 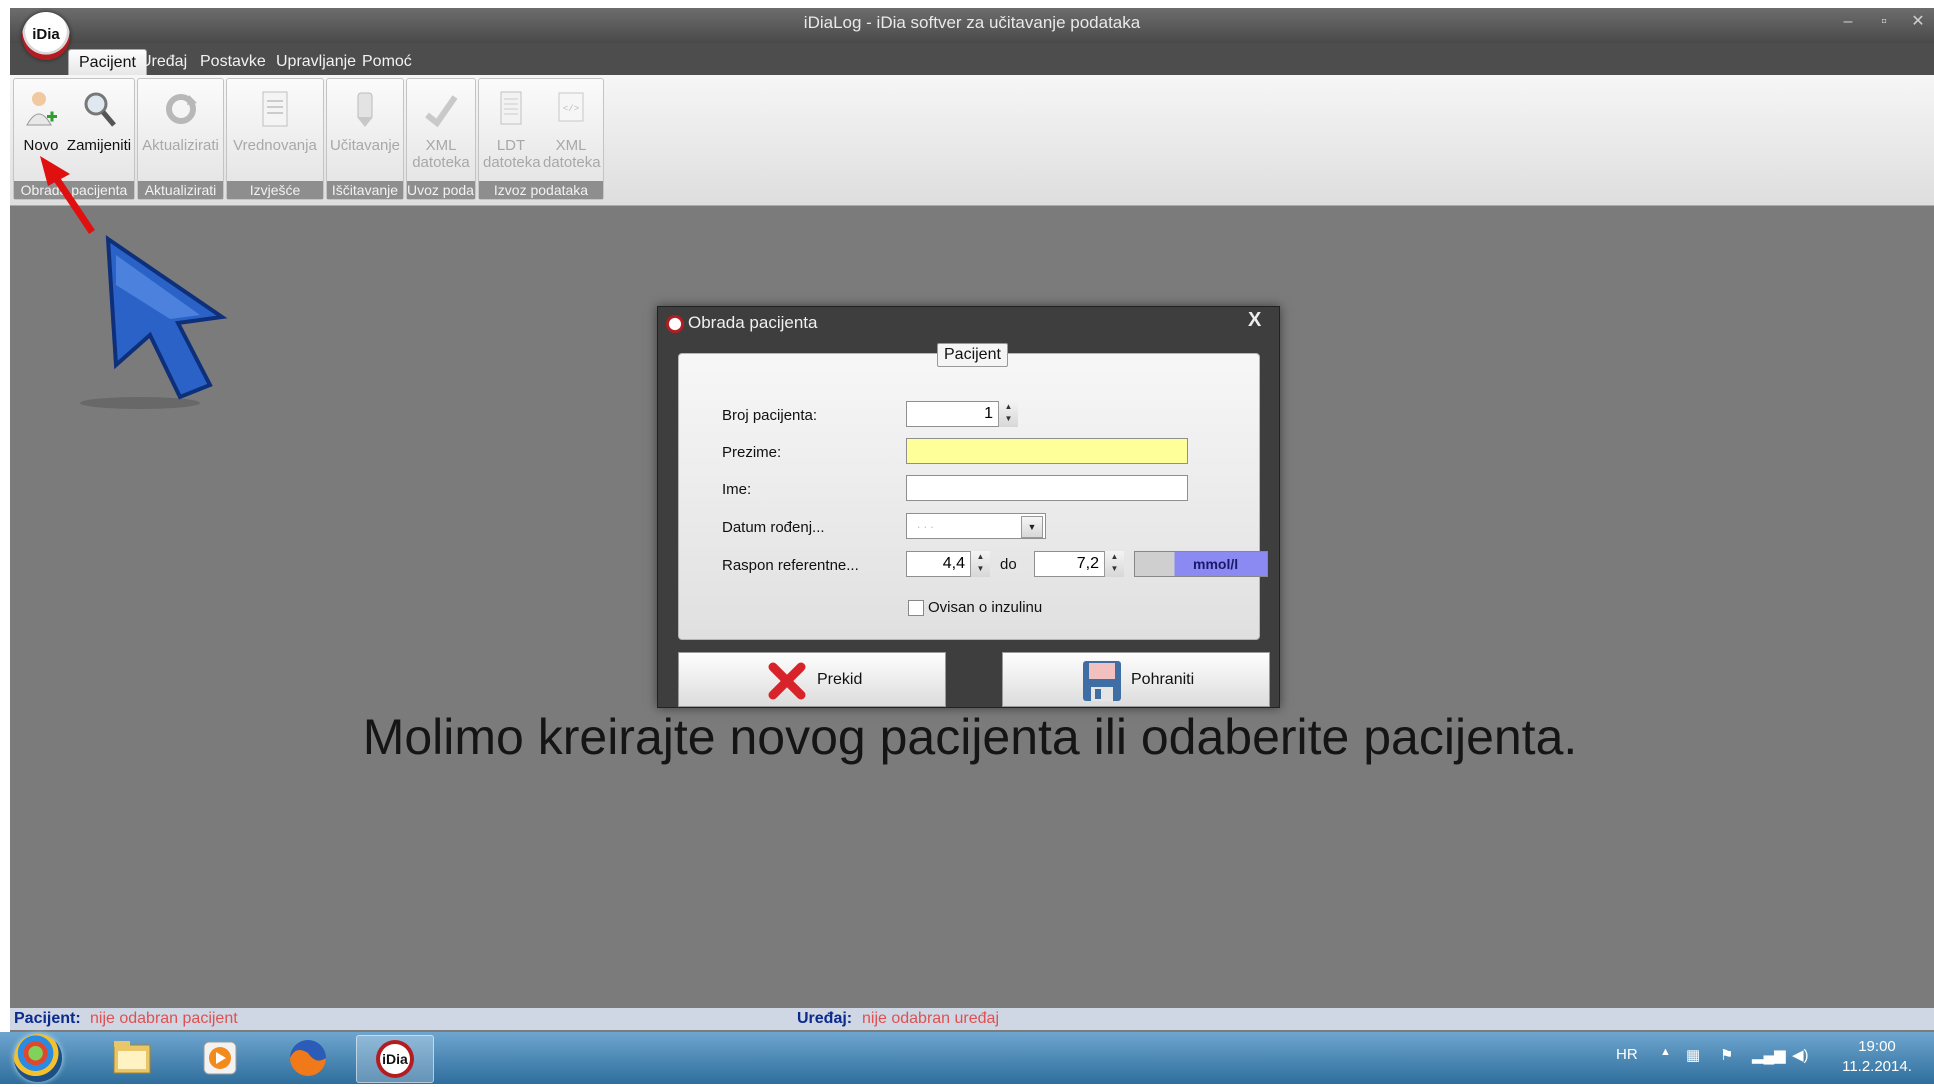 I want to click on evaluation-button: Vrednovanja, so click(x=275, y=121).